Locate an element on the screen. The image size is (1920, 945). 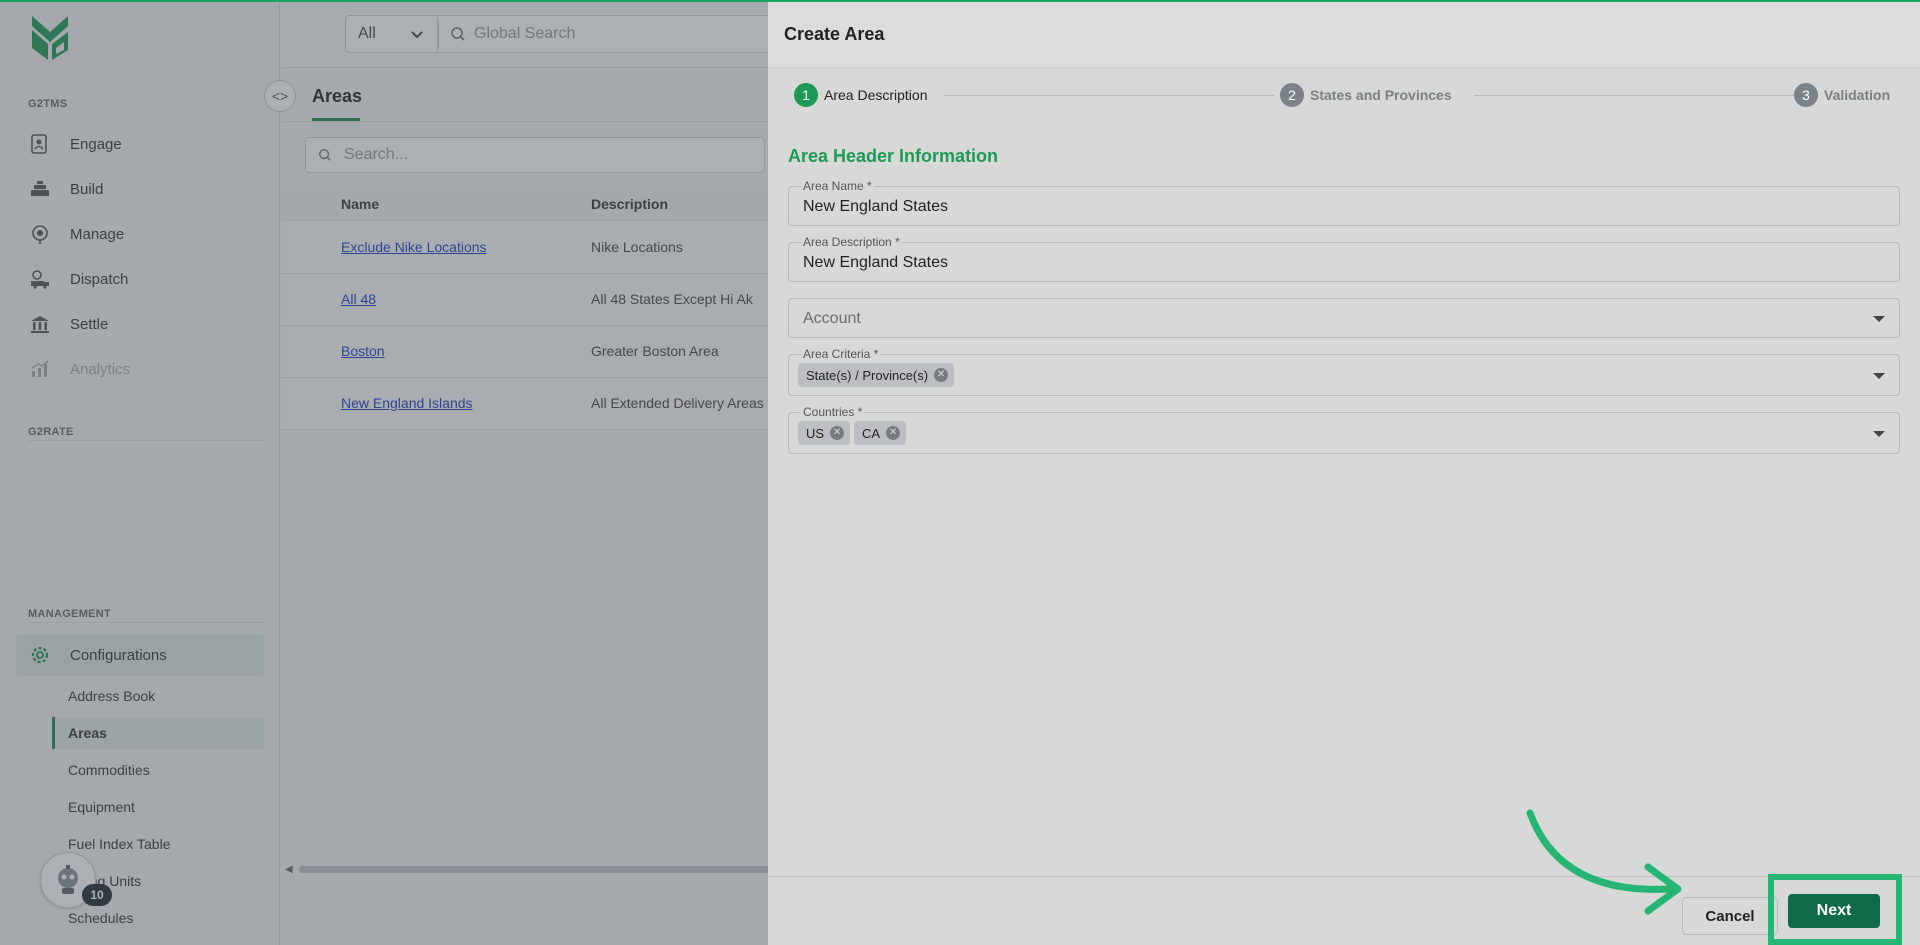
field-label: Area Description * is located at coordinates (851, 242).